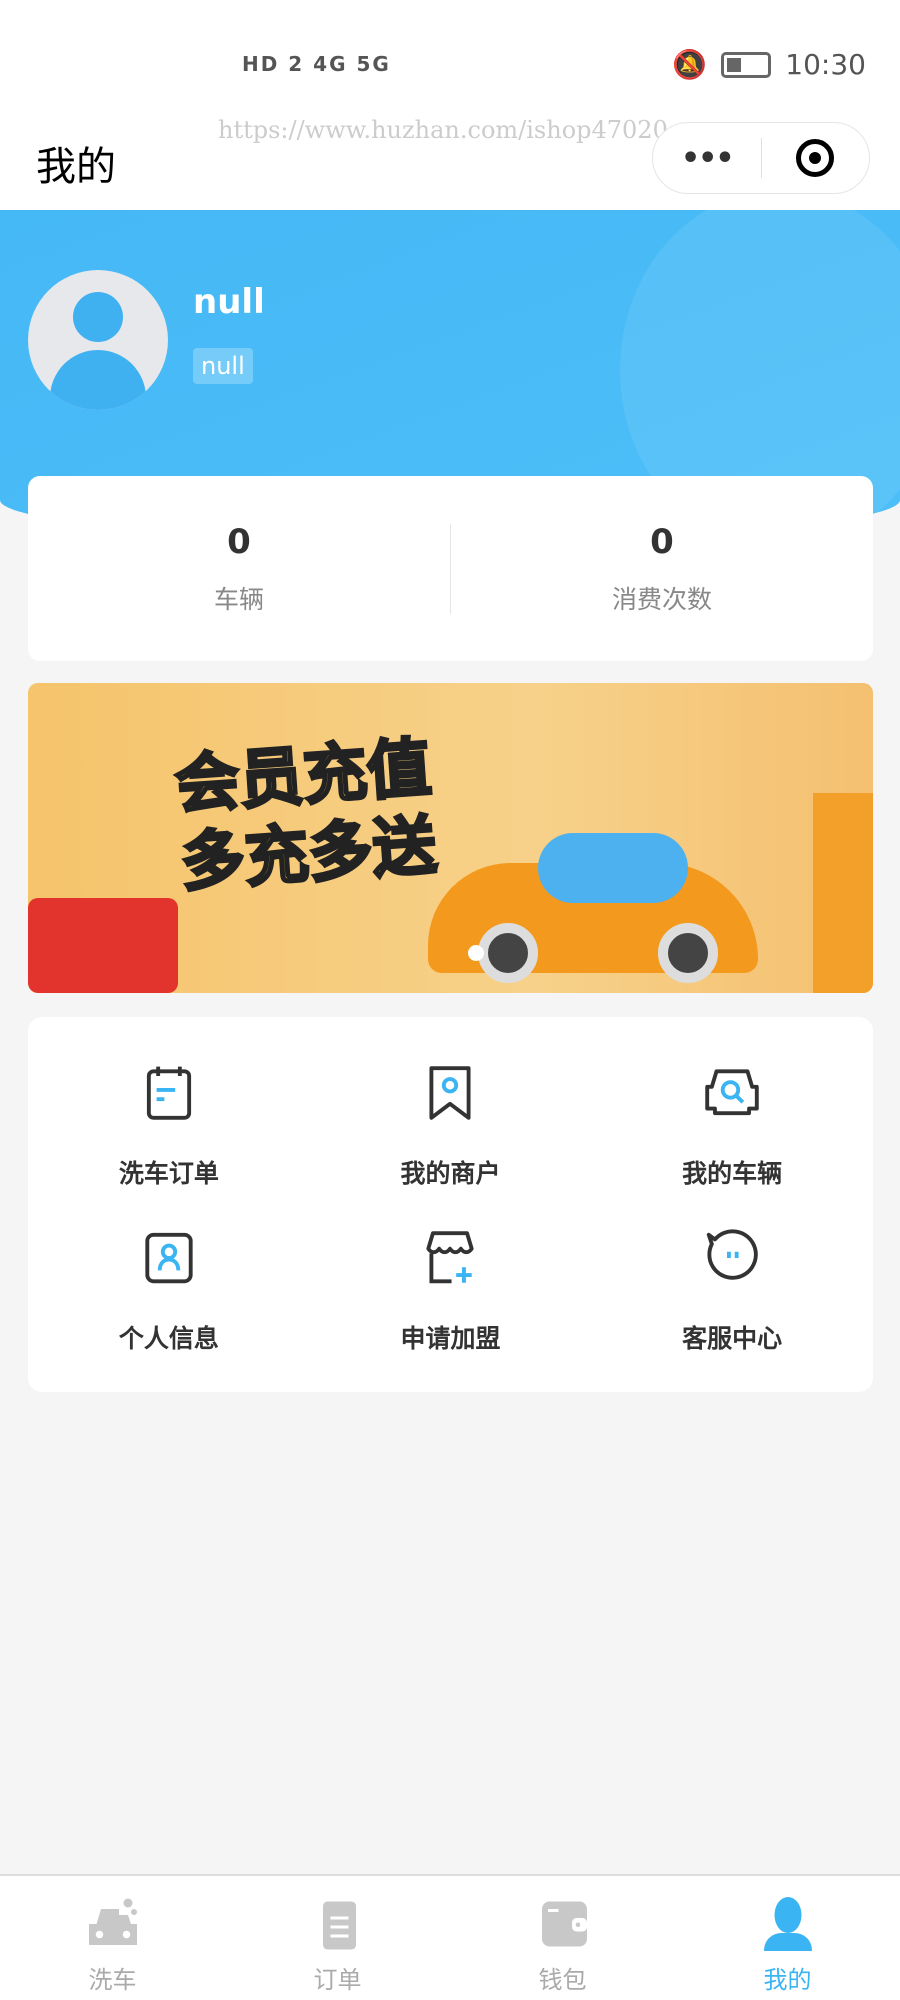  What do you see at coordinates (238, 599) in the screenshot?
I see `stat-label: 车辆` at bounding box center [238, 599].